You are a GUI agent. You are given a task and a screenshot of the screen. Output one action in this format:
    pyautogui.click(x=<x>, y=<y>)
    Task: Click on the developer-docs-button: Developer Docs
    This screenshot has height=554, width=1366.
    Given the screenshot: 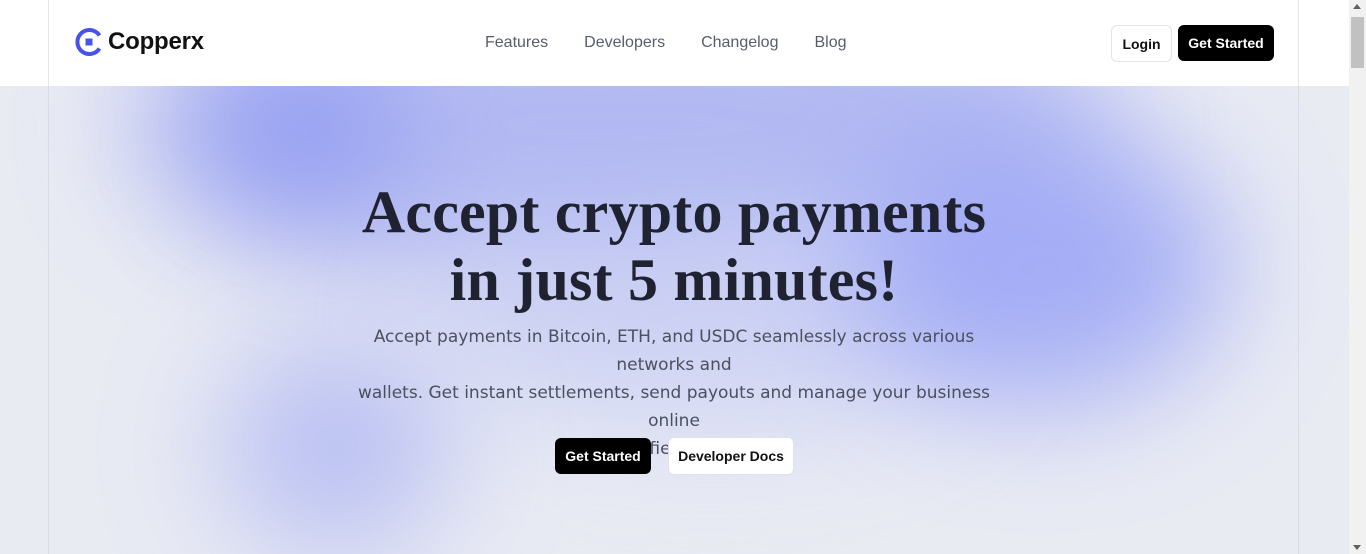 What is the action you would take?
    pyautogui.click(x=731, y=456)
    